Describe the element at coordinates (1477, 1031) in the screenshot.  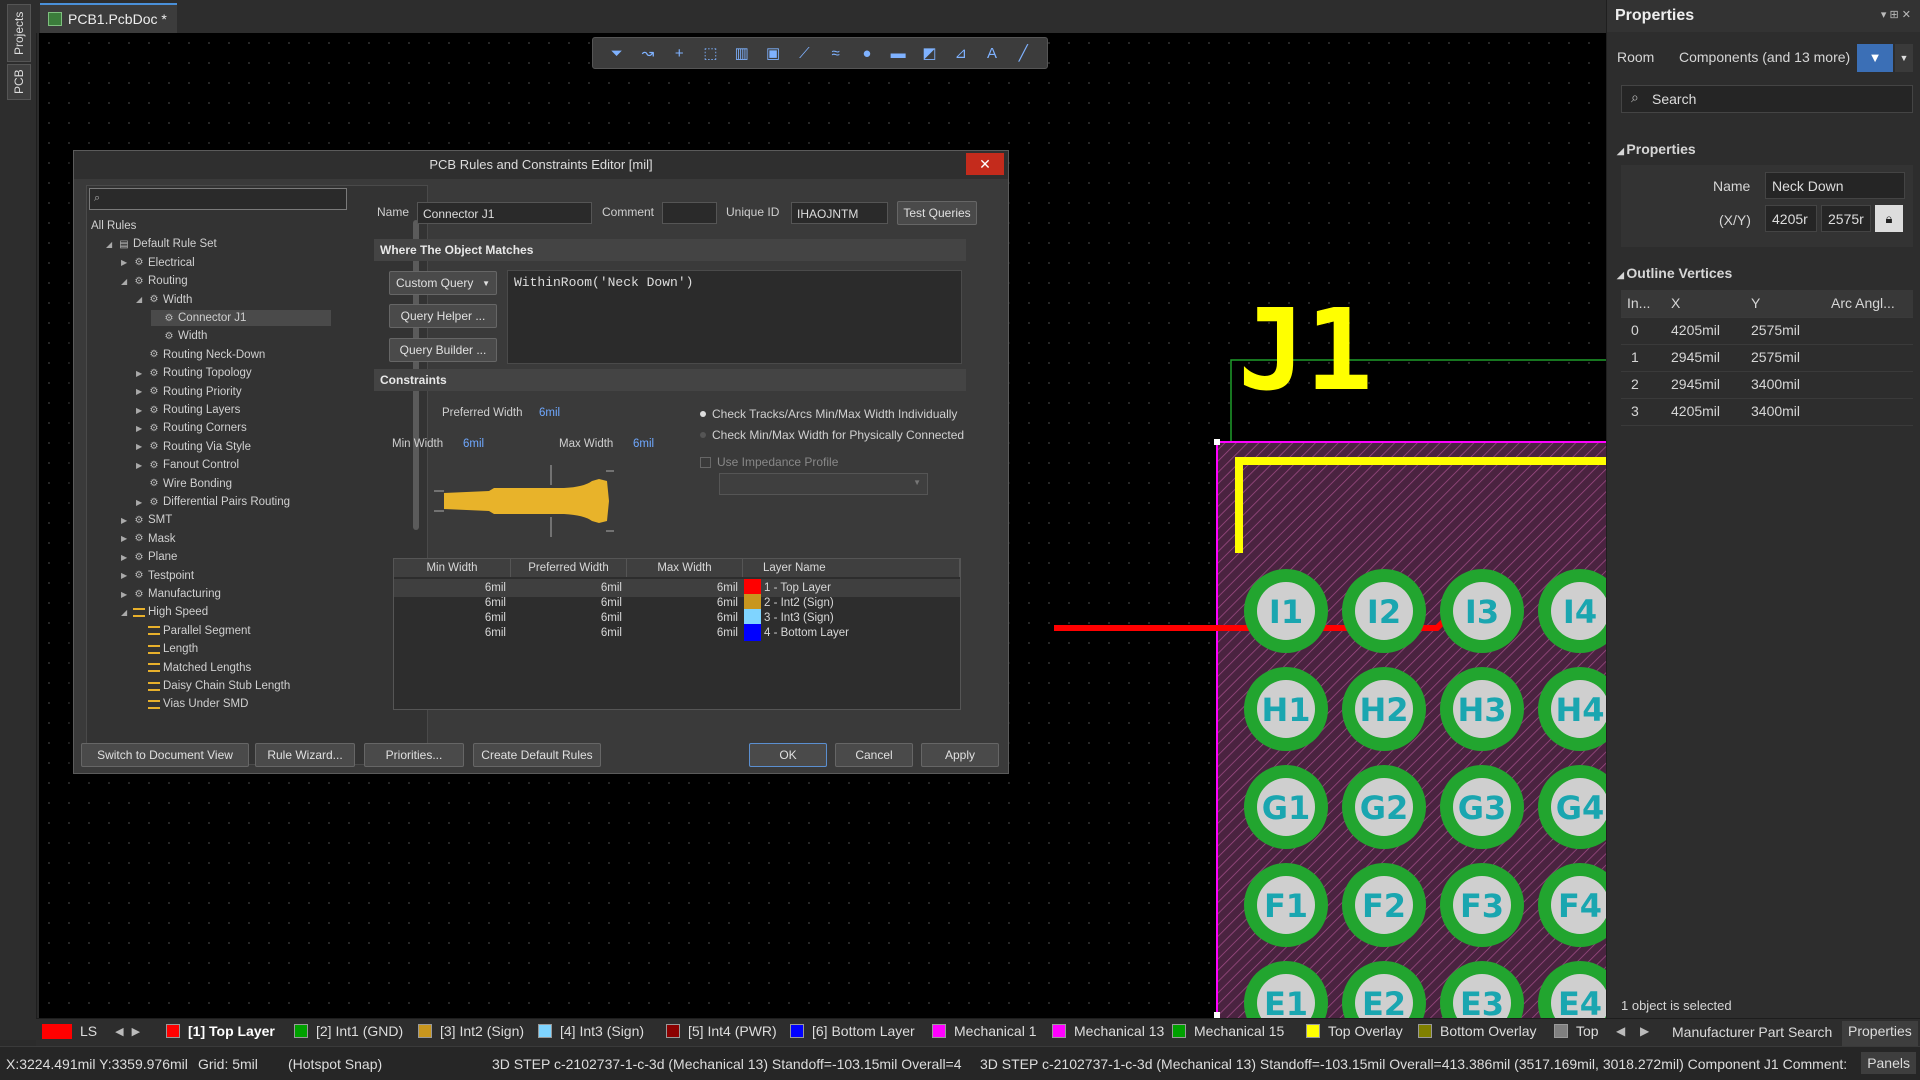
I see `layer-tab: Bottom Overlay` at that location.